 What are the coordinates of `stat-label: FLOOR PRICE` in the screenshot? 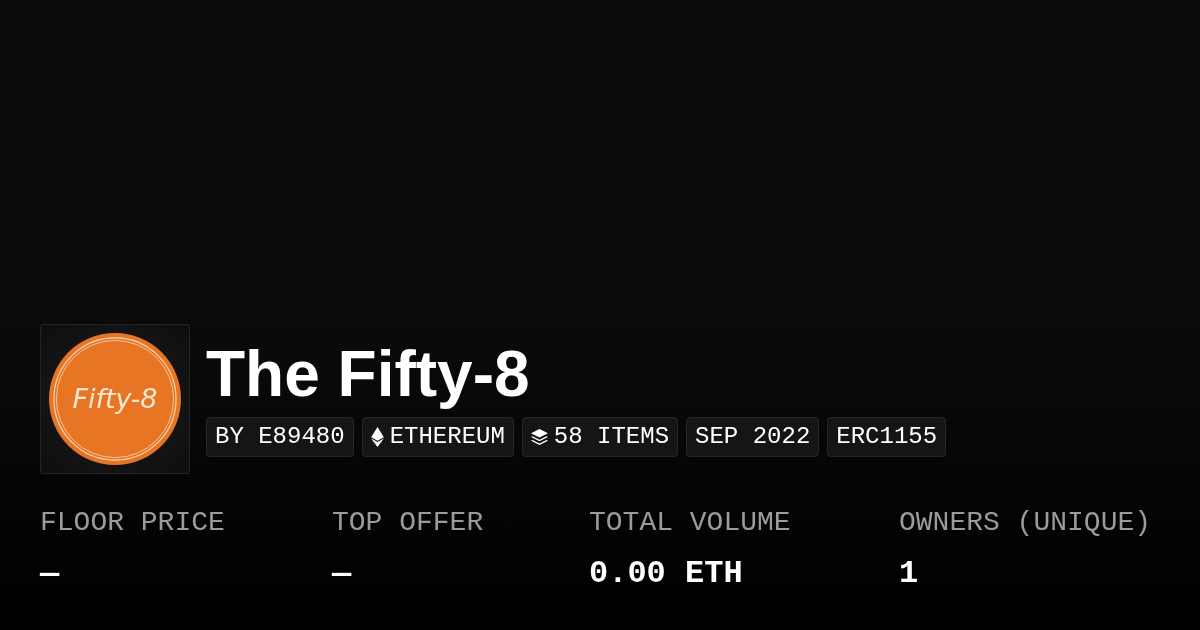 It's located at (132, 523).